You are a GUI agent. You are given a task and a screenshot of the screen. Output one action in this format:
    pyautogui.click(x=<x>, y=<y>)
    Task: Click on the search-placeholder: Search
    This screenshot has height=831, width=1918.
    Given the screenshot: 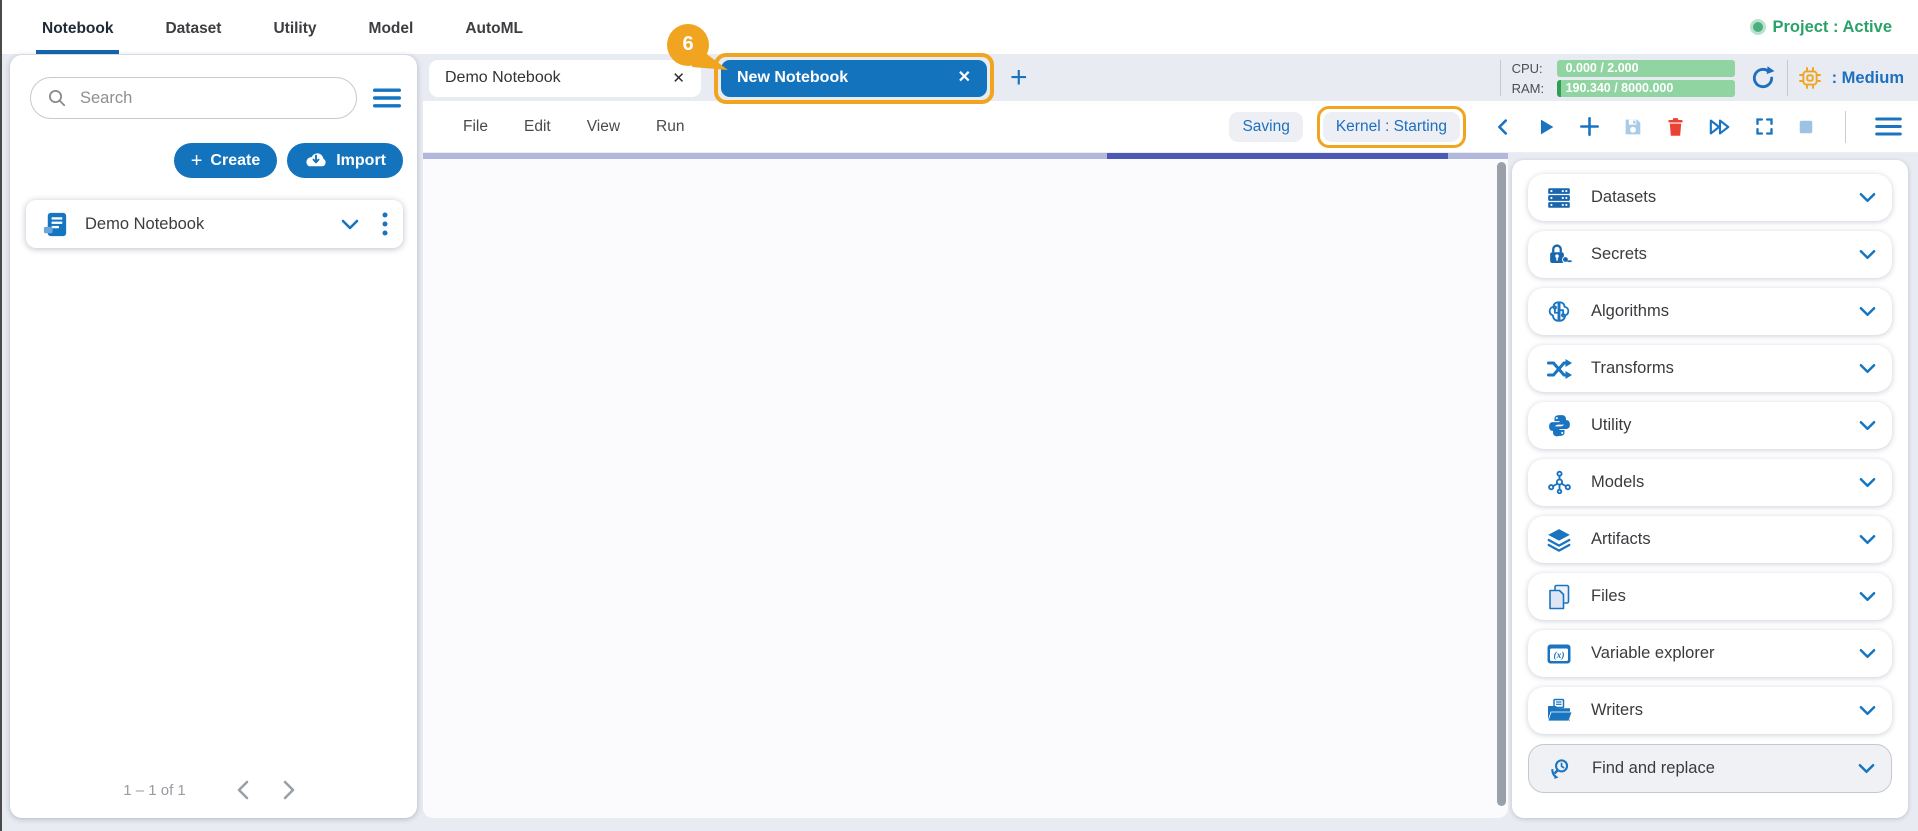 What is the action you would take?
    pyautogui.click(x=106, y=97)
    